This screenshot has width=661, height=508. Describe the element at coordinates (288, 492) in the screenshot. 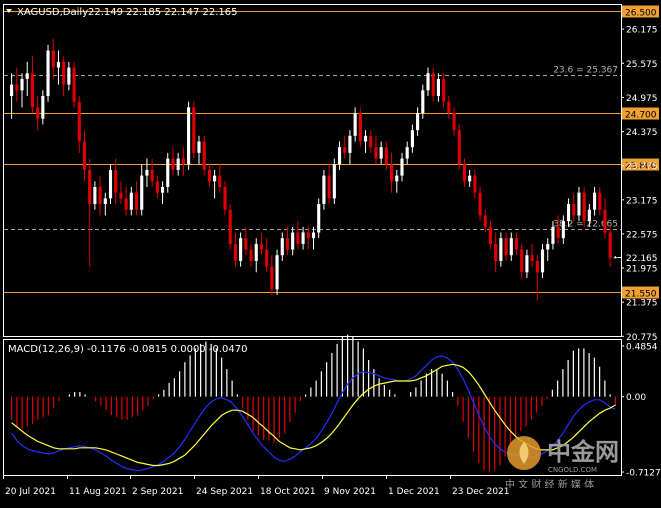

I see `time-tick-label: 18 Oct 2021` at that location.